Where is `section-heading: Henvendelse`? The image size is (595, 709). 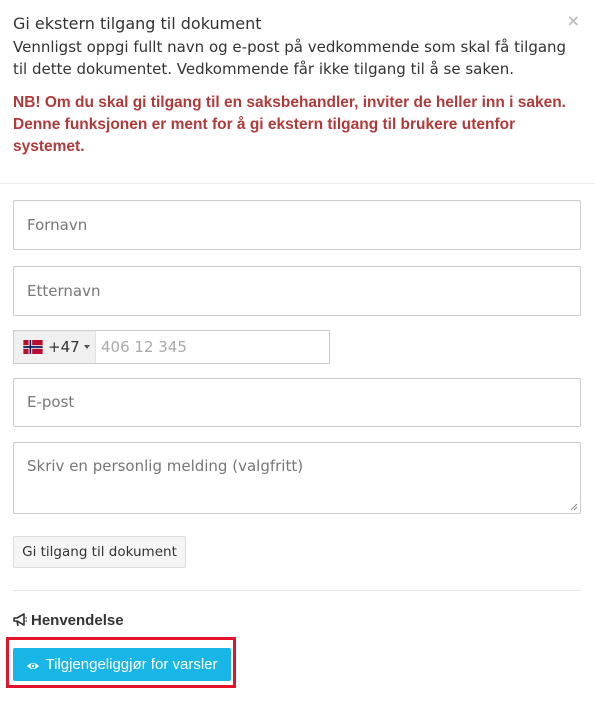 section-heading: Henvendelse is located at coordinates (68, 620).